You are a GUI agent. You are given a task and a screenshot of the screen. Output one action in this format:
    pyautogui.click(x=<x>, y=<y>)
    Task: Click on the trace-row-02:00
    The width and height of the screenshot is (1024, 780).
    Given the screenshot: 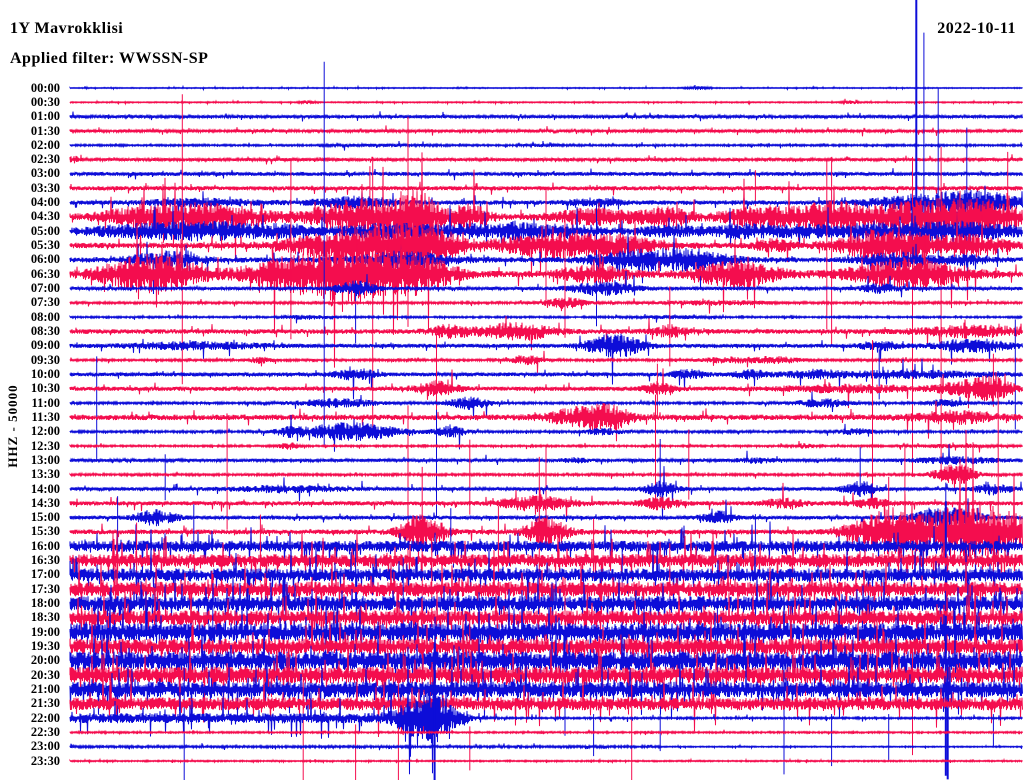 What is the action you would take?
    pyautogui.click(x=546, y=145)
    